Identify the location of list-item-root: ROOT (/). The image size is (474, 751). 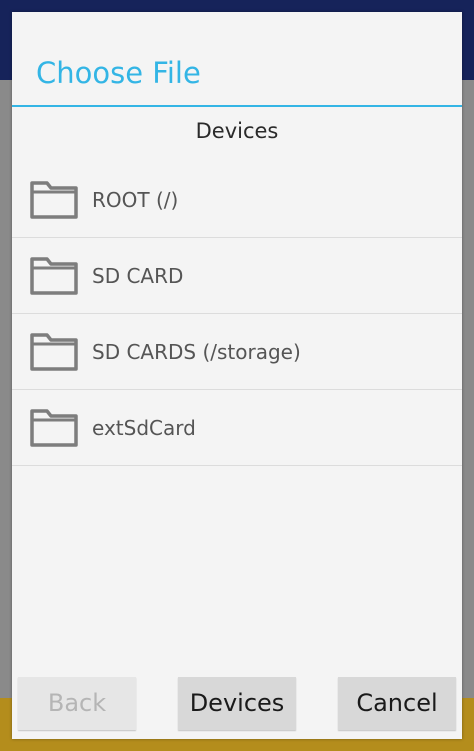
(237, 200).